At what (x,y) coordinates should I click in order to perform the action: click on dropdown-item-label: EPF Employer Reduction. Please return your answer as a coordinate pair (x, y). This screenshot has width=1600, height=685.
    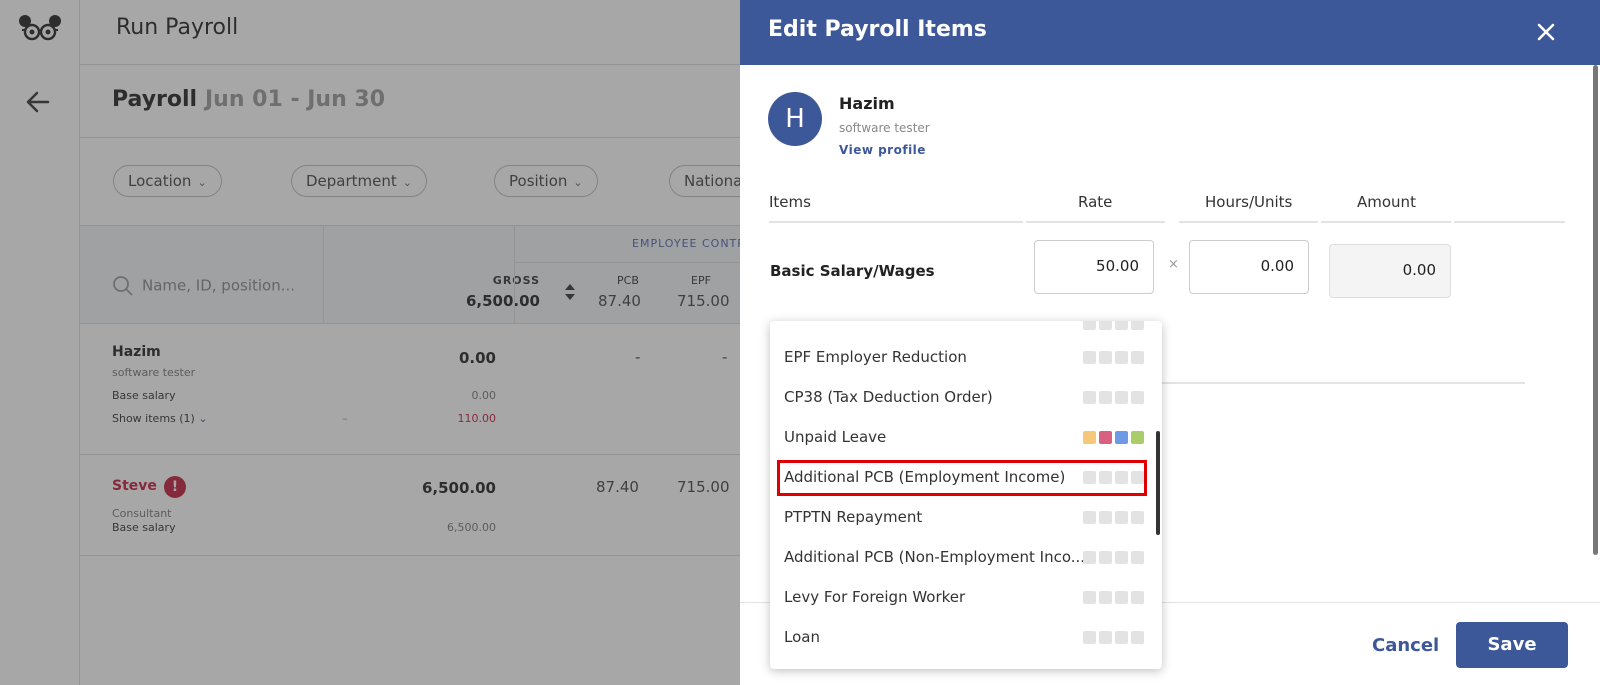
    Looking at the image, I should click on (875, 357).